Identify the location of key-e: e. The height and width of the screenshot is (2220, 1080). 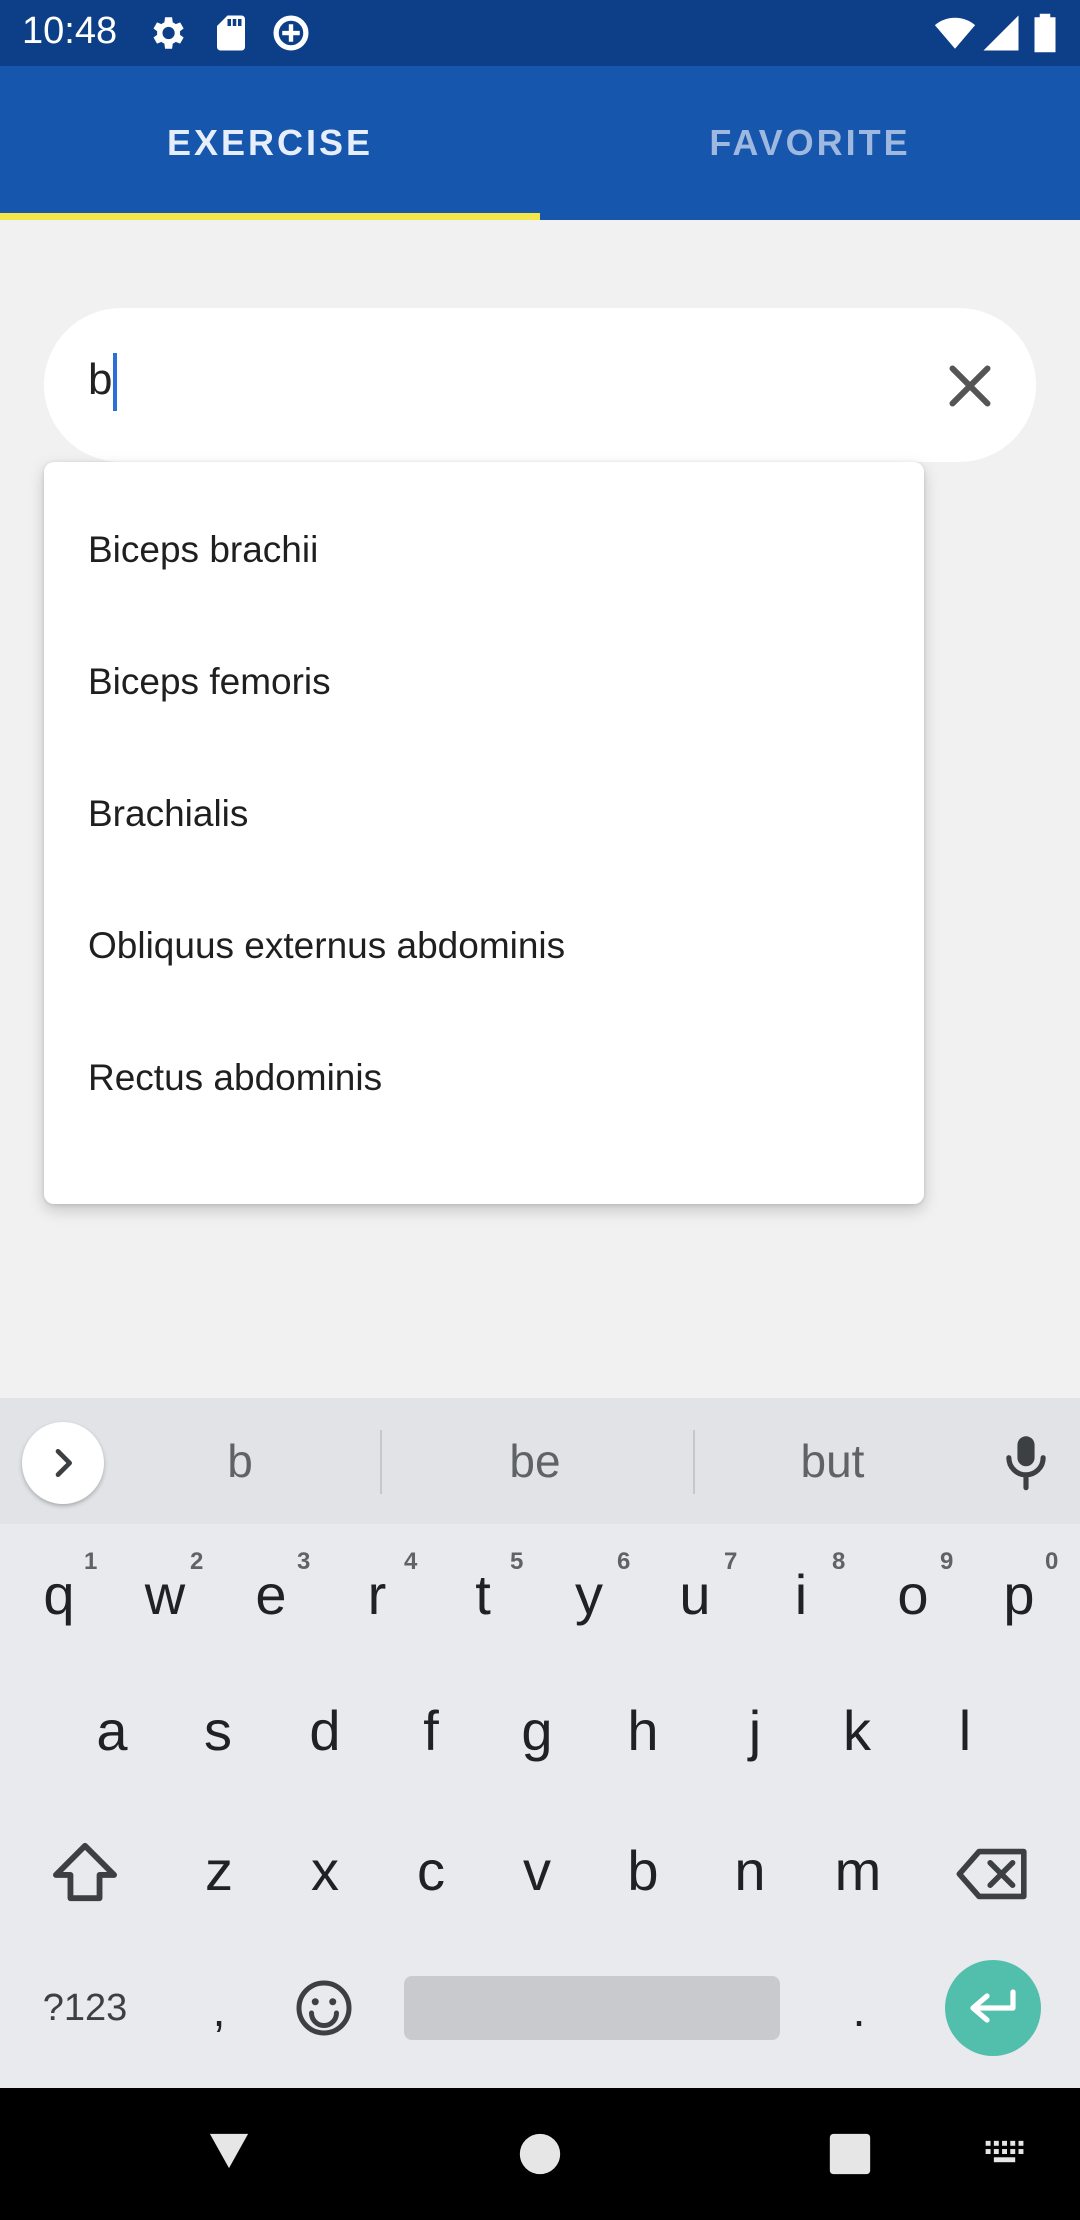
(271, 1594).